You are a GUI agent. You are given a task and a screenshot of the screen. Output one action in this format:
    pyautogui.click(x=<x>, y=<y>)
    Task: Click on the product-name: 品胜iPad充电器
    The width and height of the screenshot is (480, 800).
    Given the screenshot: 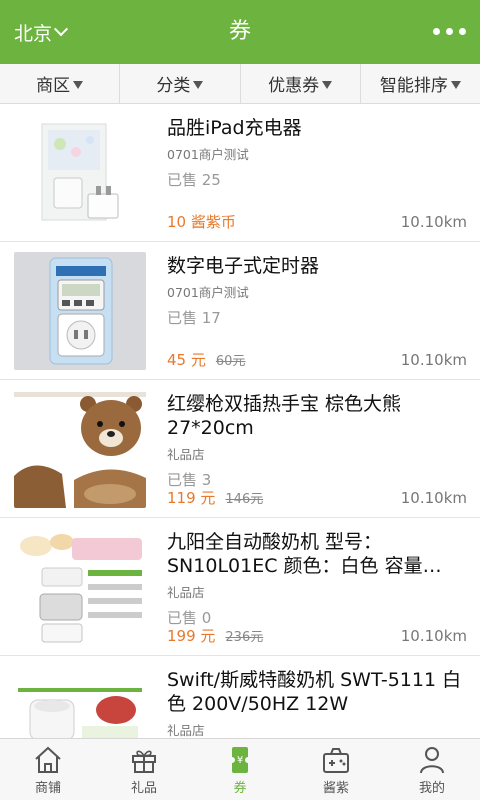 What is the action you would take?
    pyautogui.click(x=234, y=128)
    